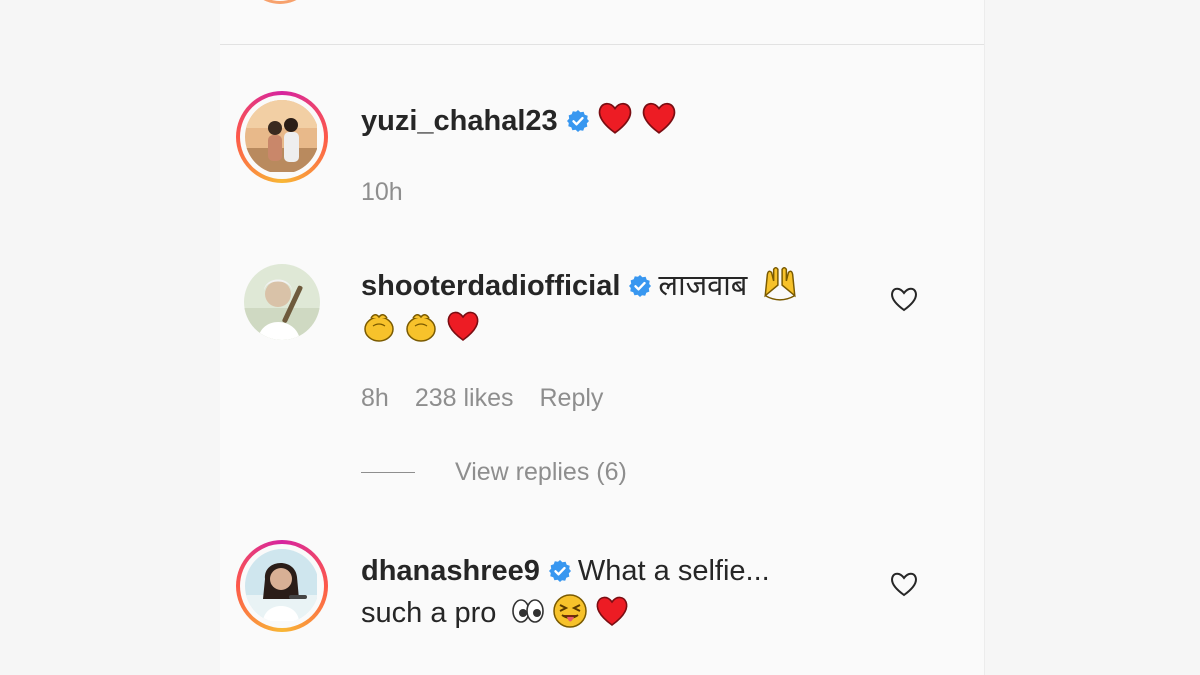 This screenshot has width=1200, height=675. What do you see at coordinates (464, 398) in the screenshot?
I see `comment-2-likes: 238 likes` at bounding box center [464, 398].